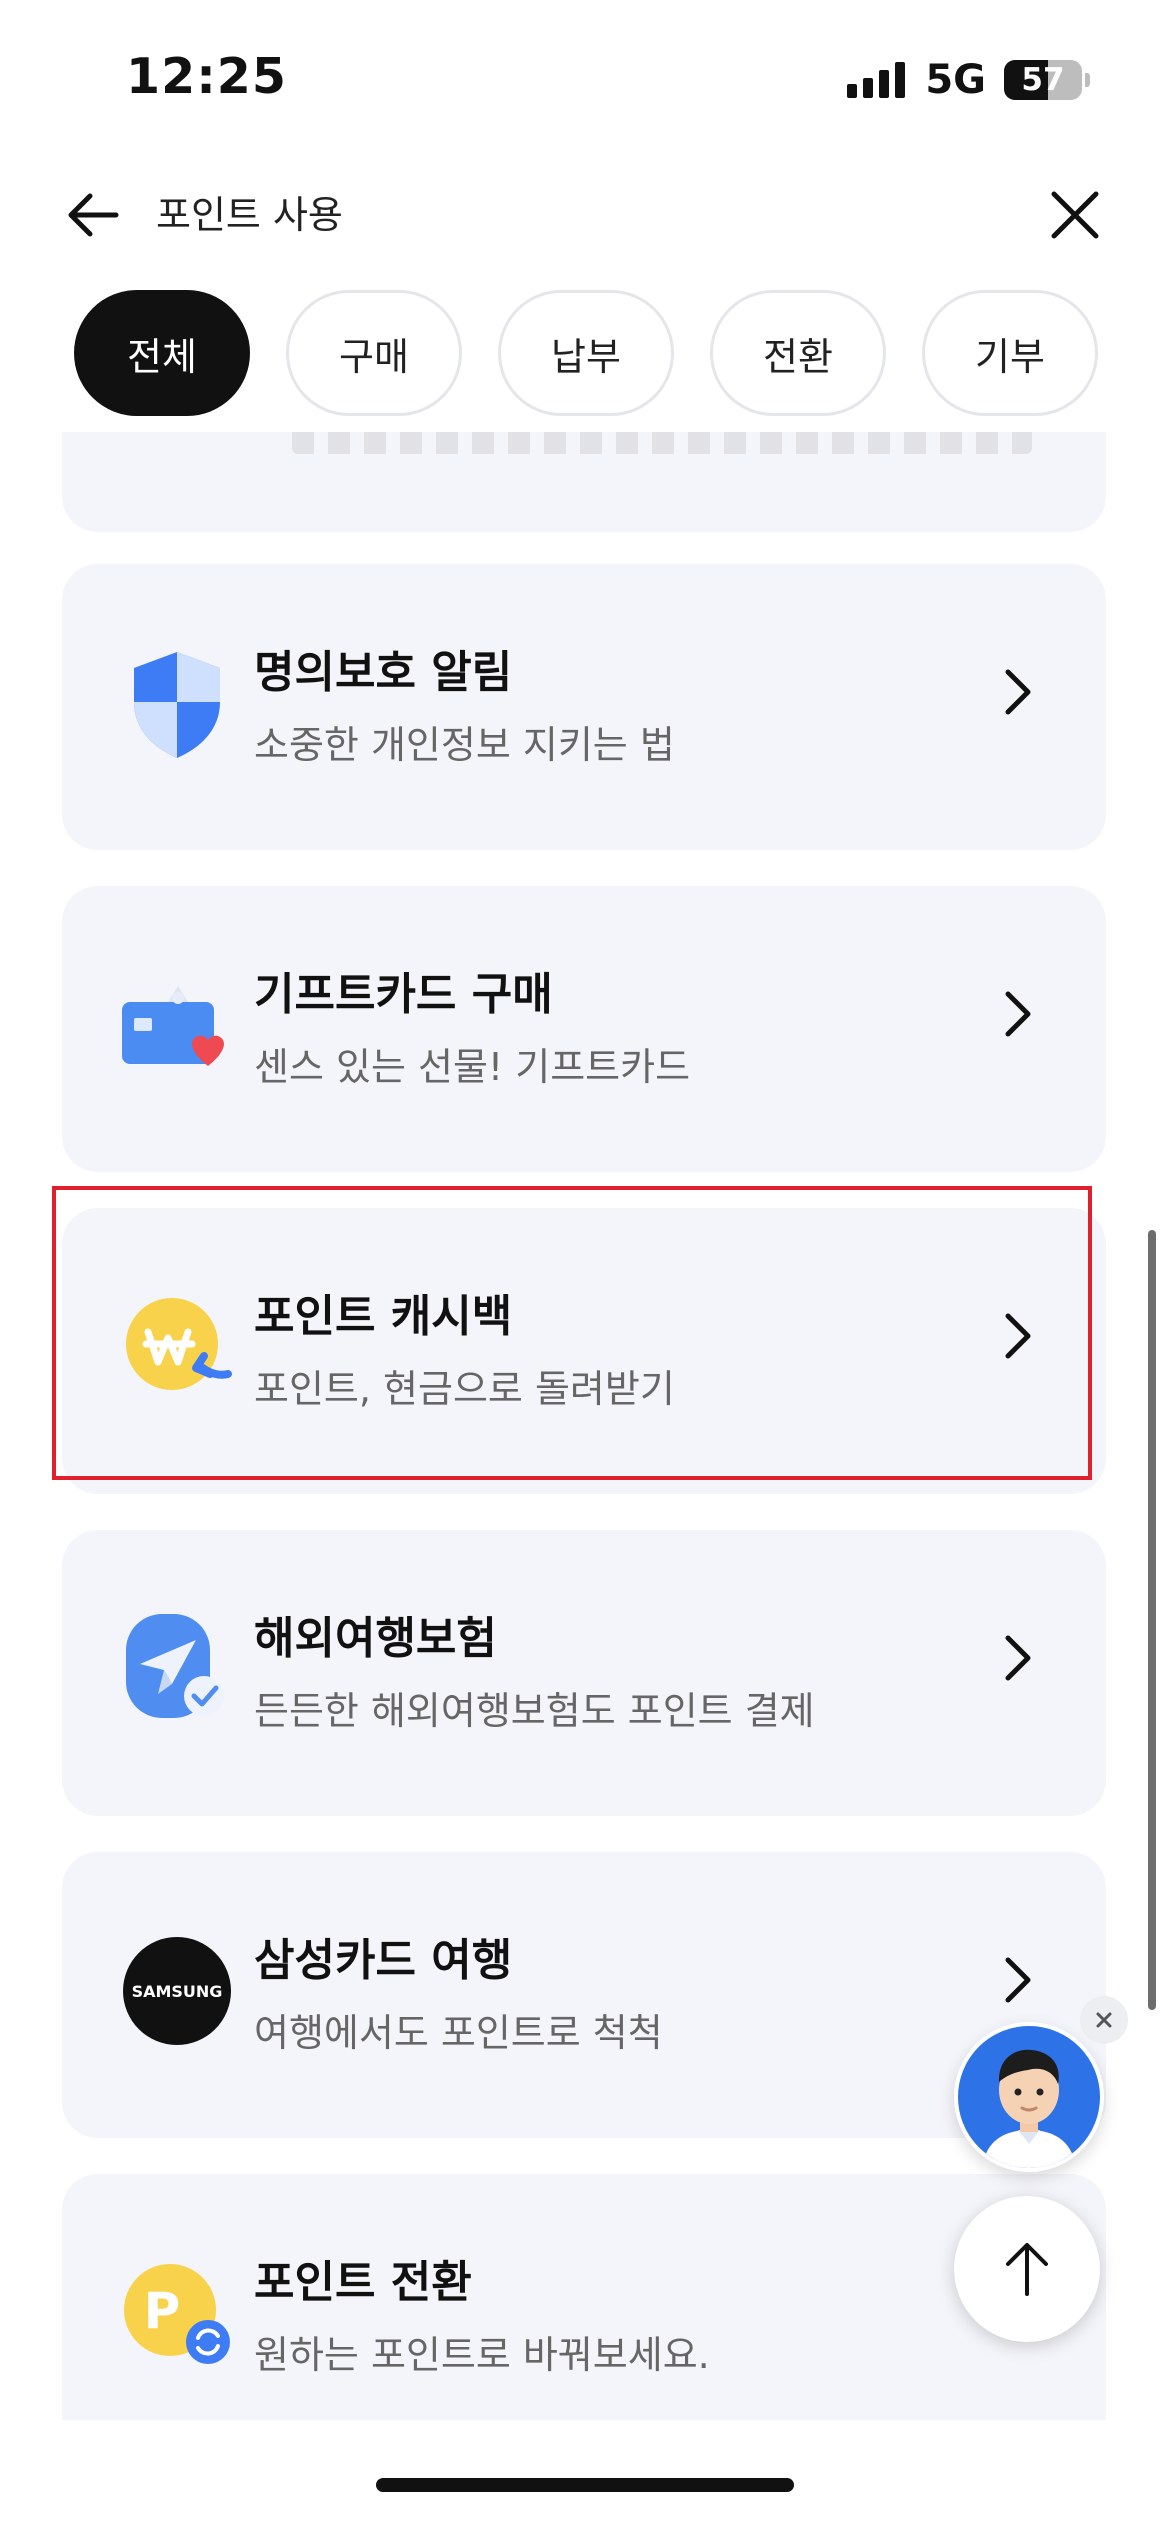  What do you see at coordinates (458, 2033) in the screenshot?
I see `item-subtitle: 여행에서도 포인트로 척척` at bounding box center [458, 2033].